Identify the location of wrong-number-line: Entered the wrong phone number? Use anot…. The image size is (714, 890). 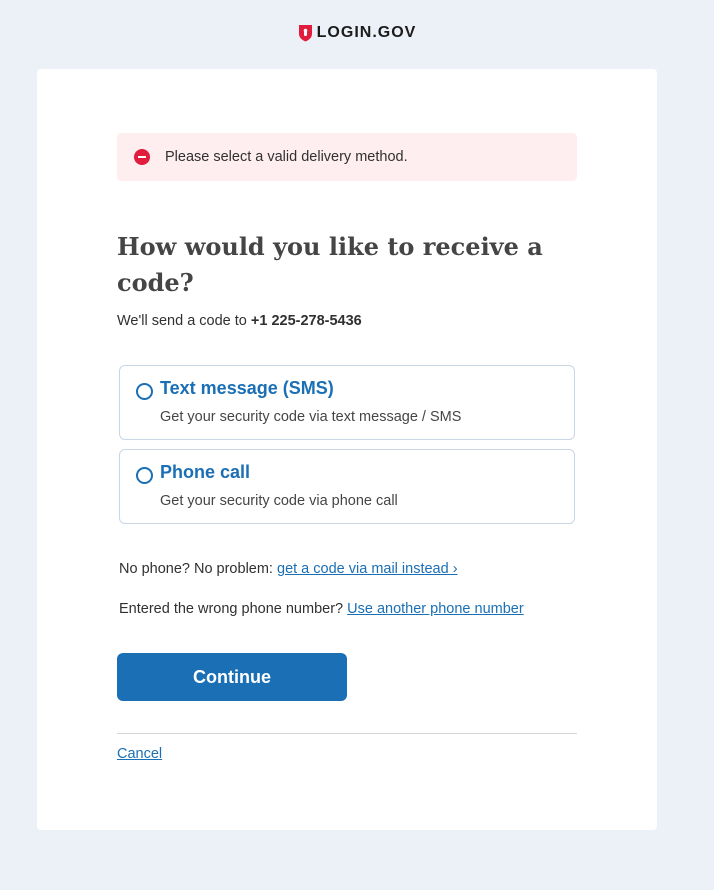
(321, 609).